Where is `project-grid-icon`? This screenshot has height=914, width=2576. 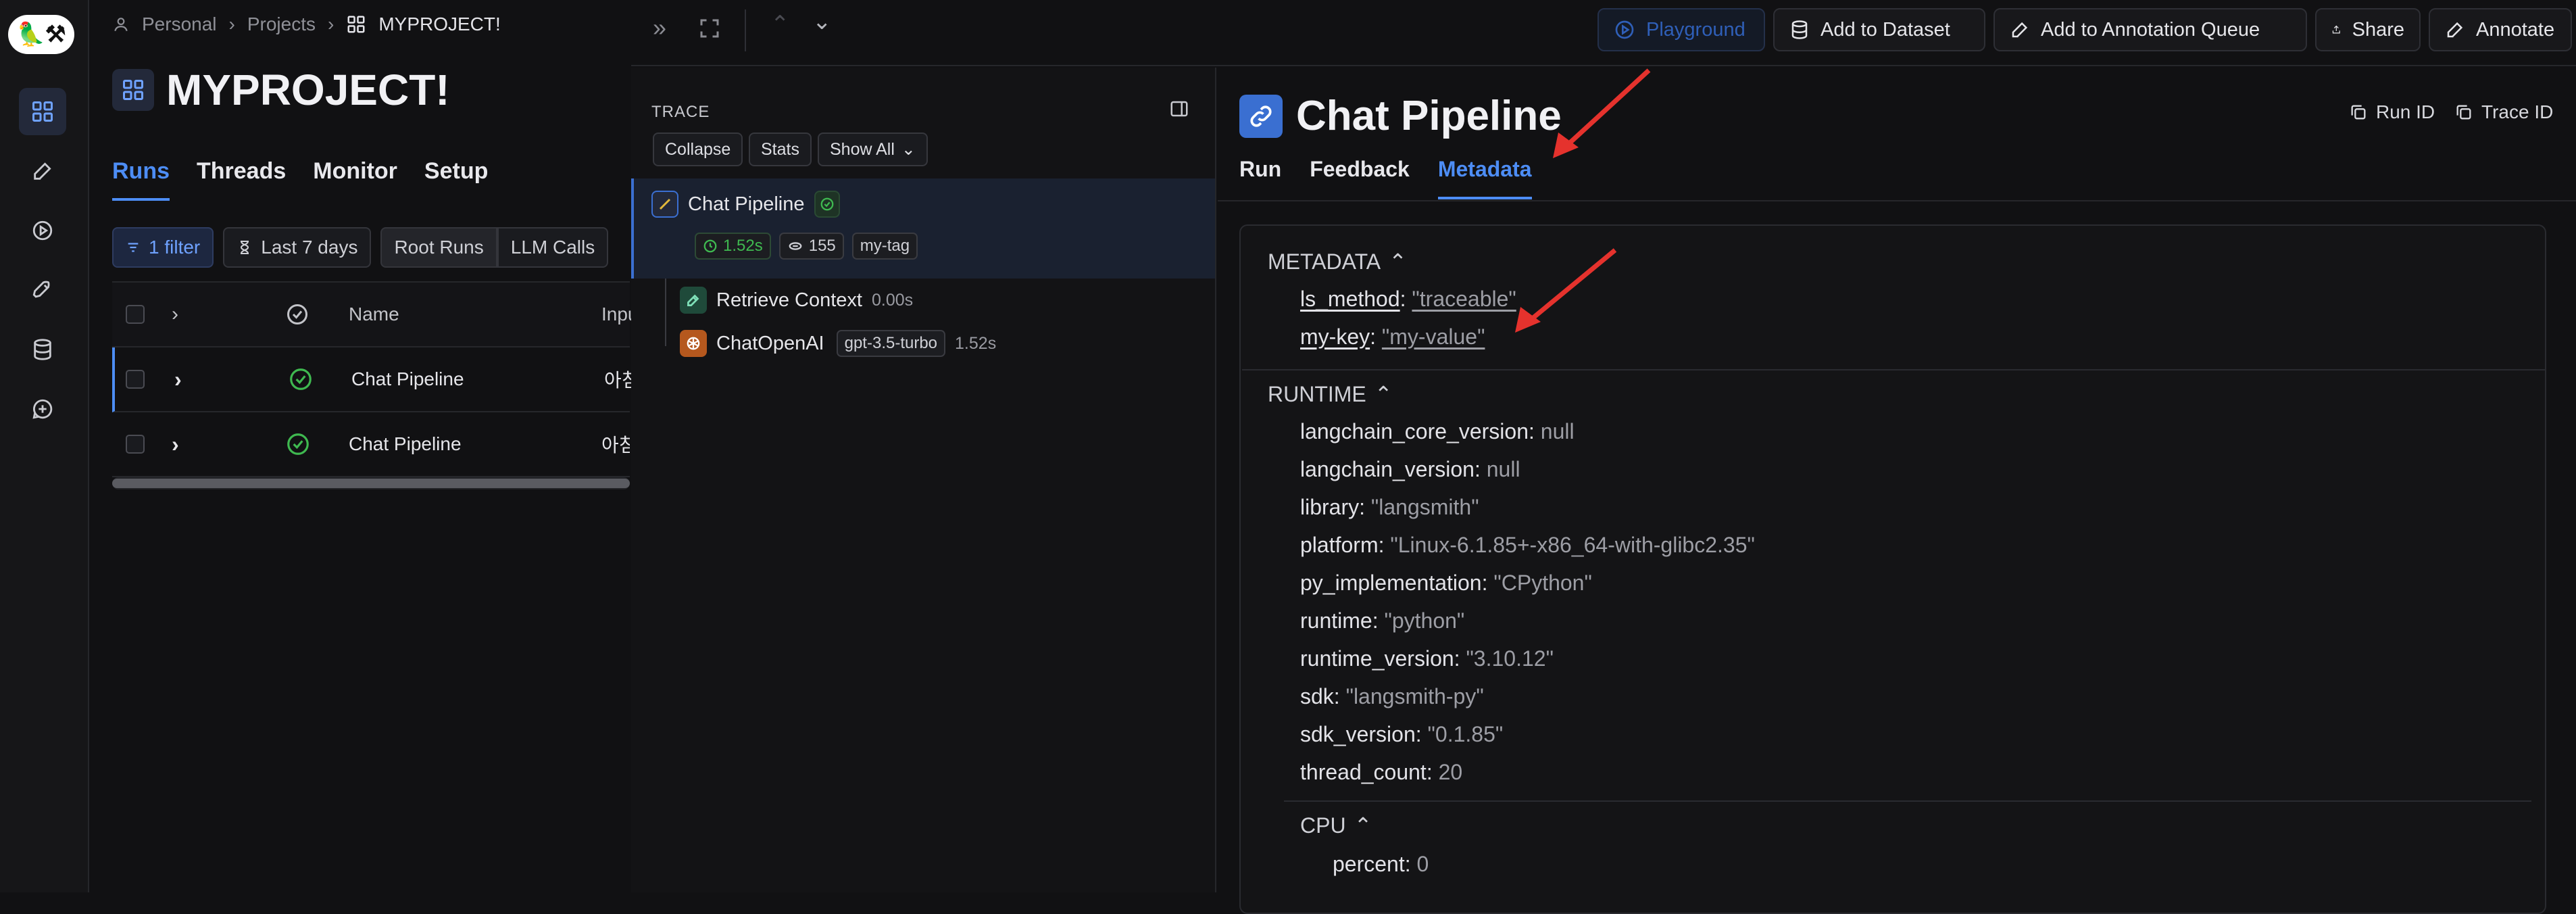 project-grid-icon is located at coordinates (356, 24).